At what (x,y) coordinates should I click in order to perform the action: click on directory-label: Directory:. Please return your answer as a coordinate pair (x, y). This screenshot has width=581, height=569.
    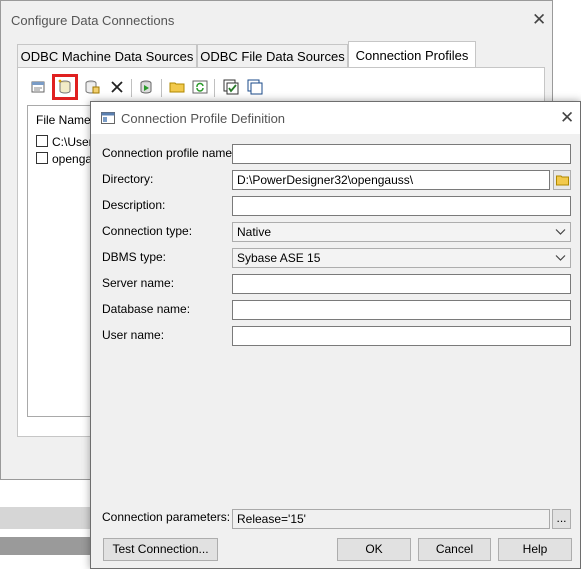
    Looking at the image, I should click on (128, 179).